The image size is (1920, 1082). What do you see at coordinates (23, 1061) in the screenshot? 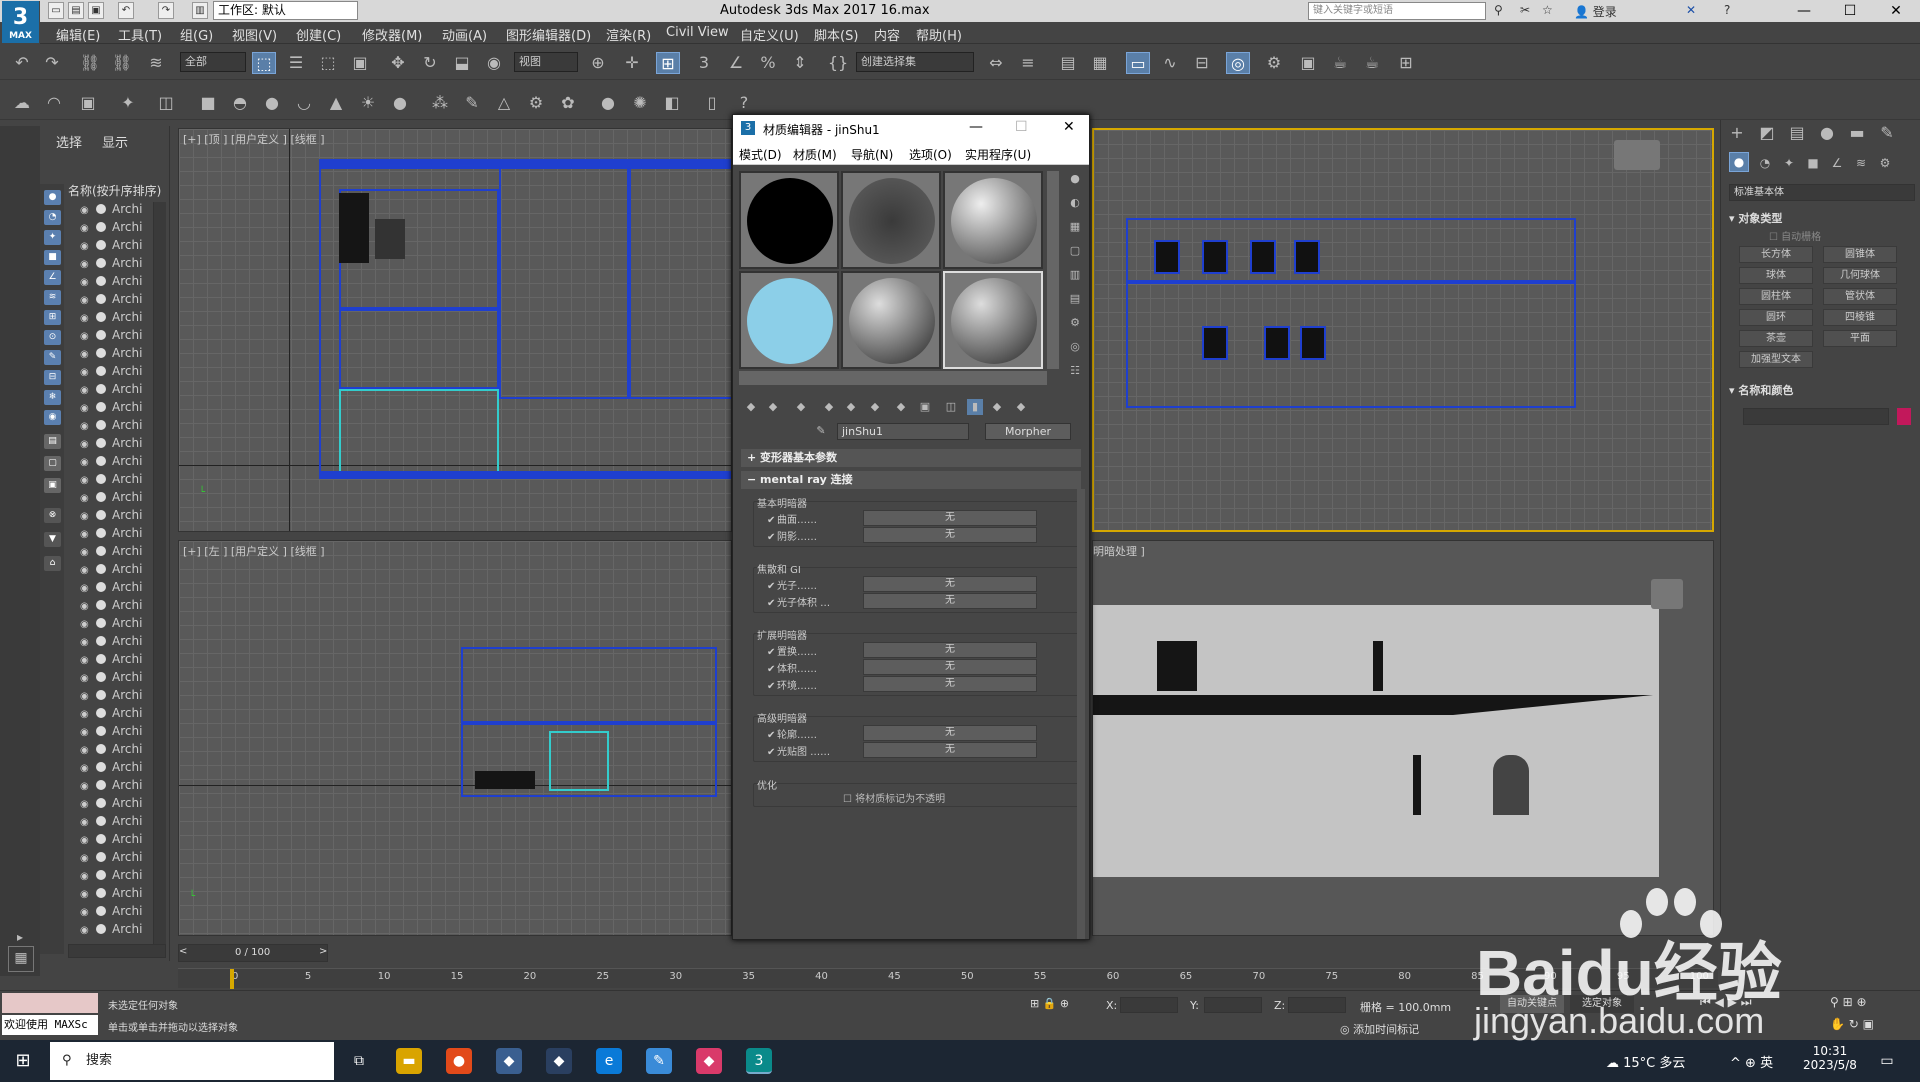
I see `windows-start-icon: ⊞` at bounding box center [23, 1061].